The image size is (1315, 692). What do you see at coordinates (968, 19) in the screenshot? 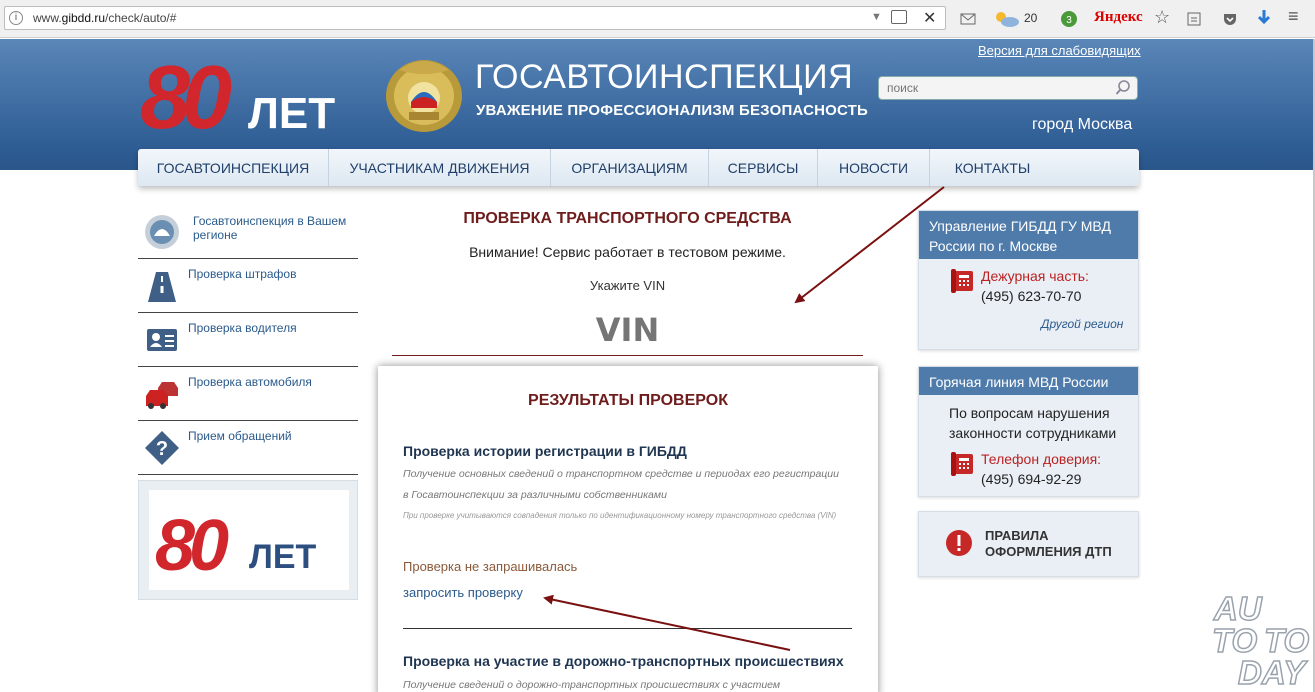
I see `mail-icon` at bounding box center [968, 19].